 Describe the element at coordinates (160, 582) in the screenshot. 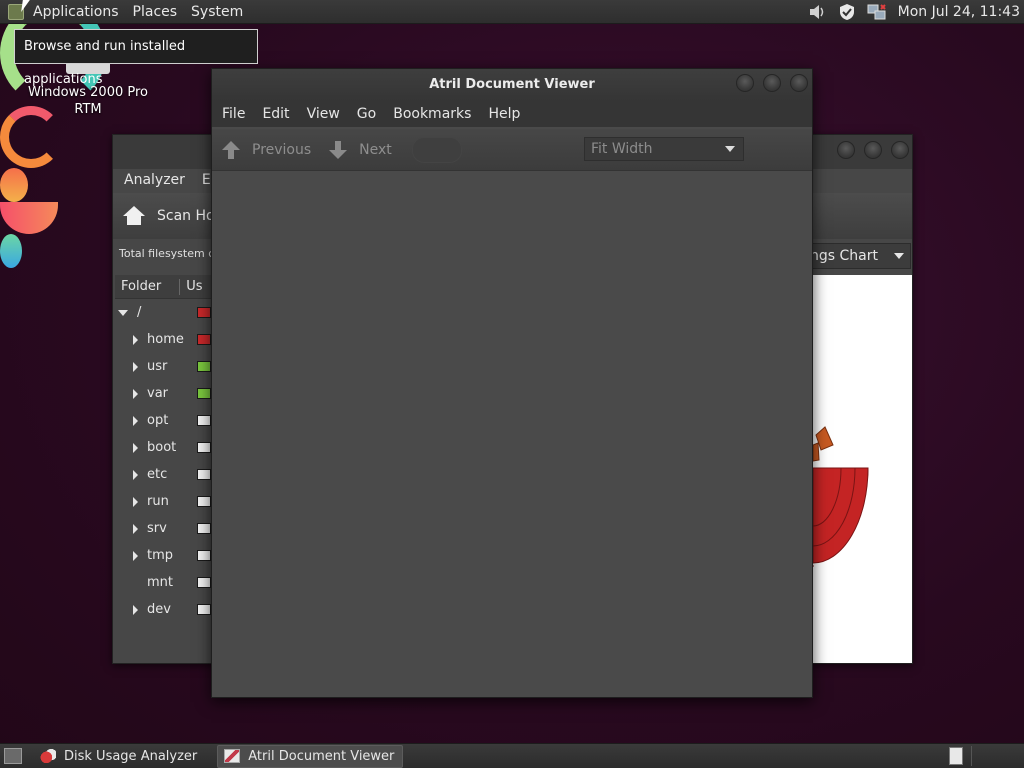

I see `folder-name: mnt` at that location.